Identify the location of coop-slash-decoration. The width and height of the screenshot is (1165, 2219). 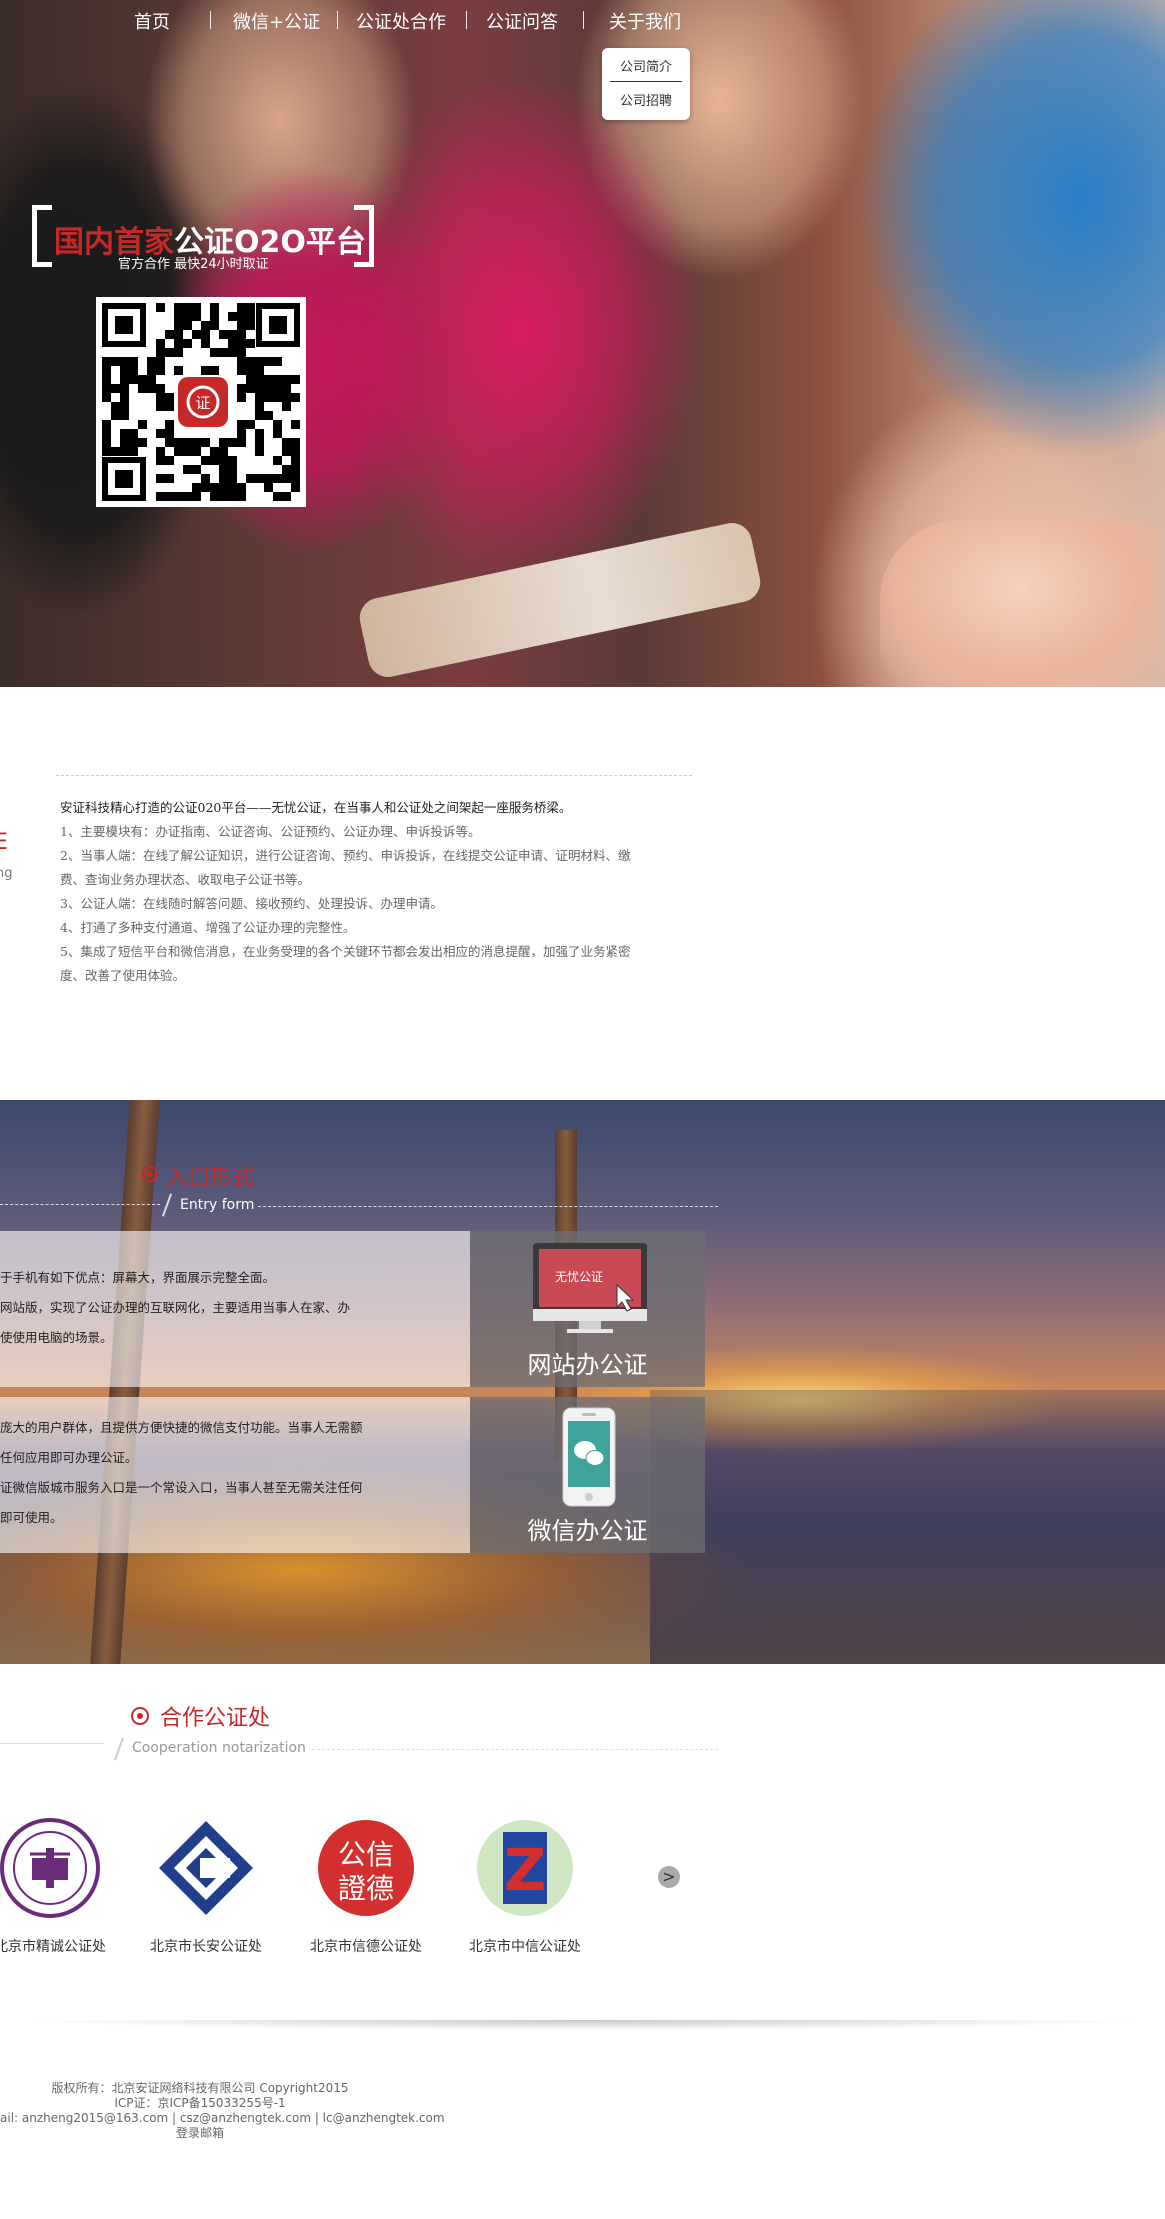
(119, 1749).